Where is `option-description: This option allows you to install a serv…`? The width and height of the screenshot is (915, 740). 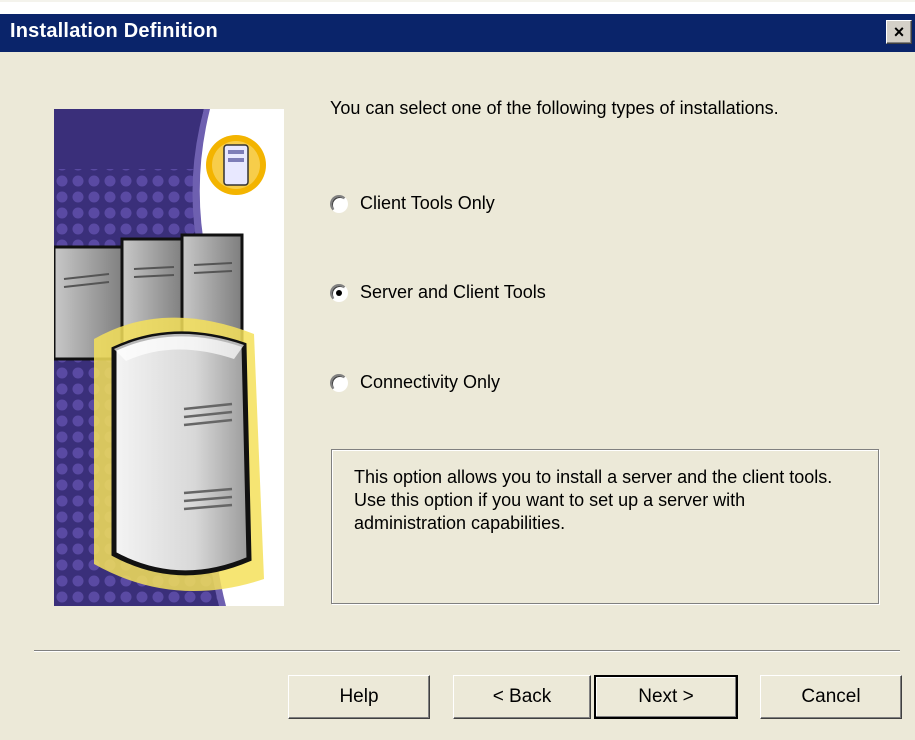 option-description: This option allows you to install a serv… is located at coordinates (605, 526).